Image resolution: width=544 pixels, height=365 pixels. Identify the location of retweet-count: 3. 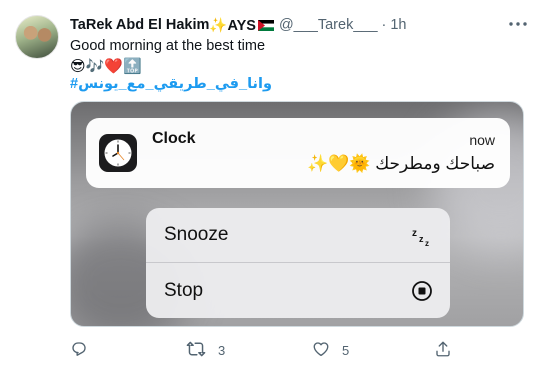
(222, 350).